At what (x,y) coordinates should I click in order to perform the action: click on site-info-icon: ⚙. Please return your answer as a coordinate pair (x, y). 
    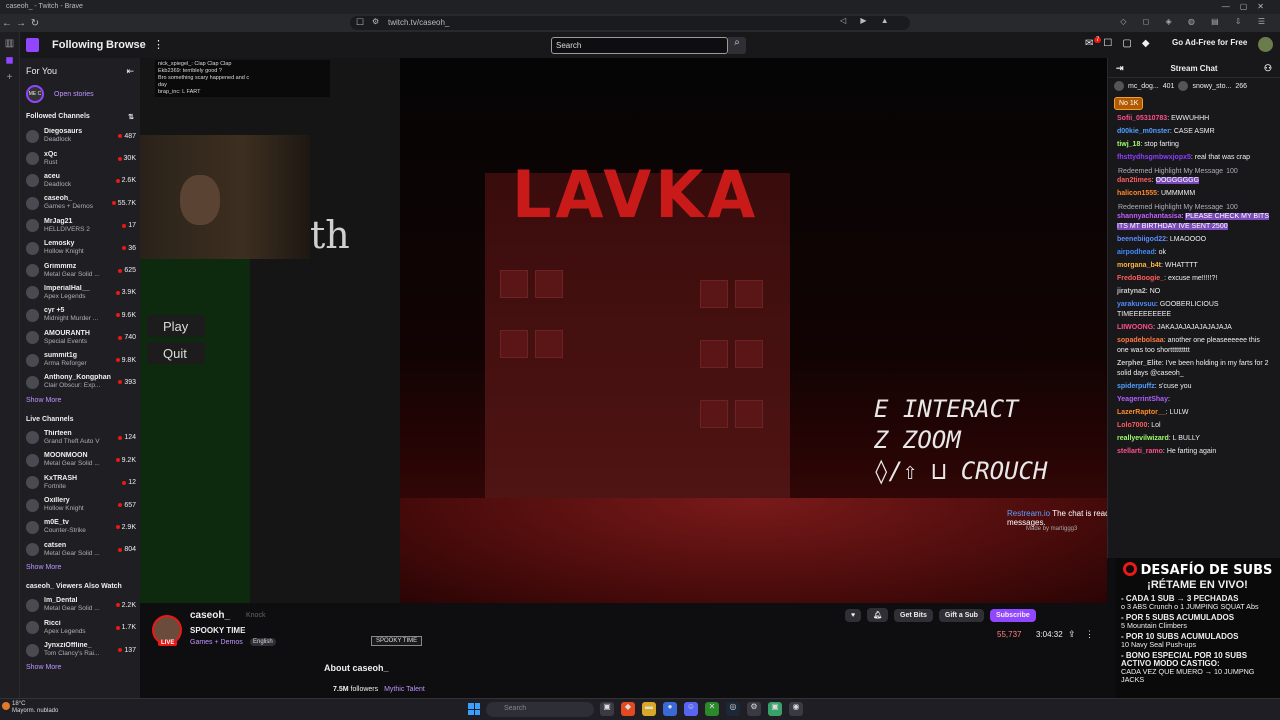
    Looking at the image, I should click on (375, 21).